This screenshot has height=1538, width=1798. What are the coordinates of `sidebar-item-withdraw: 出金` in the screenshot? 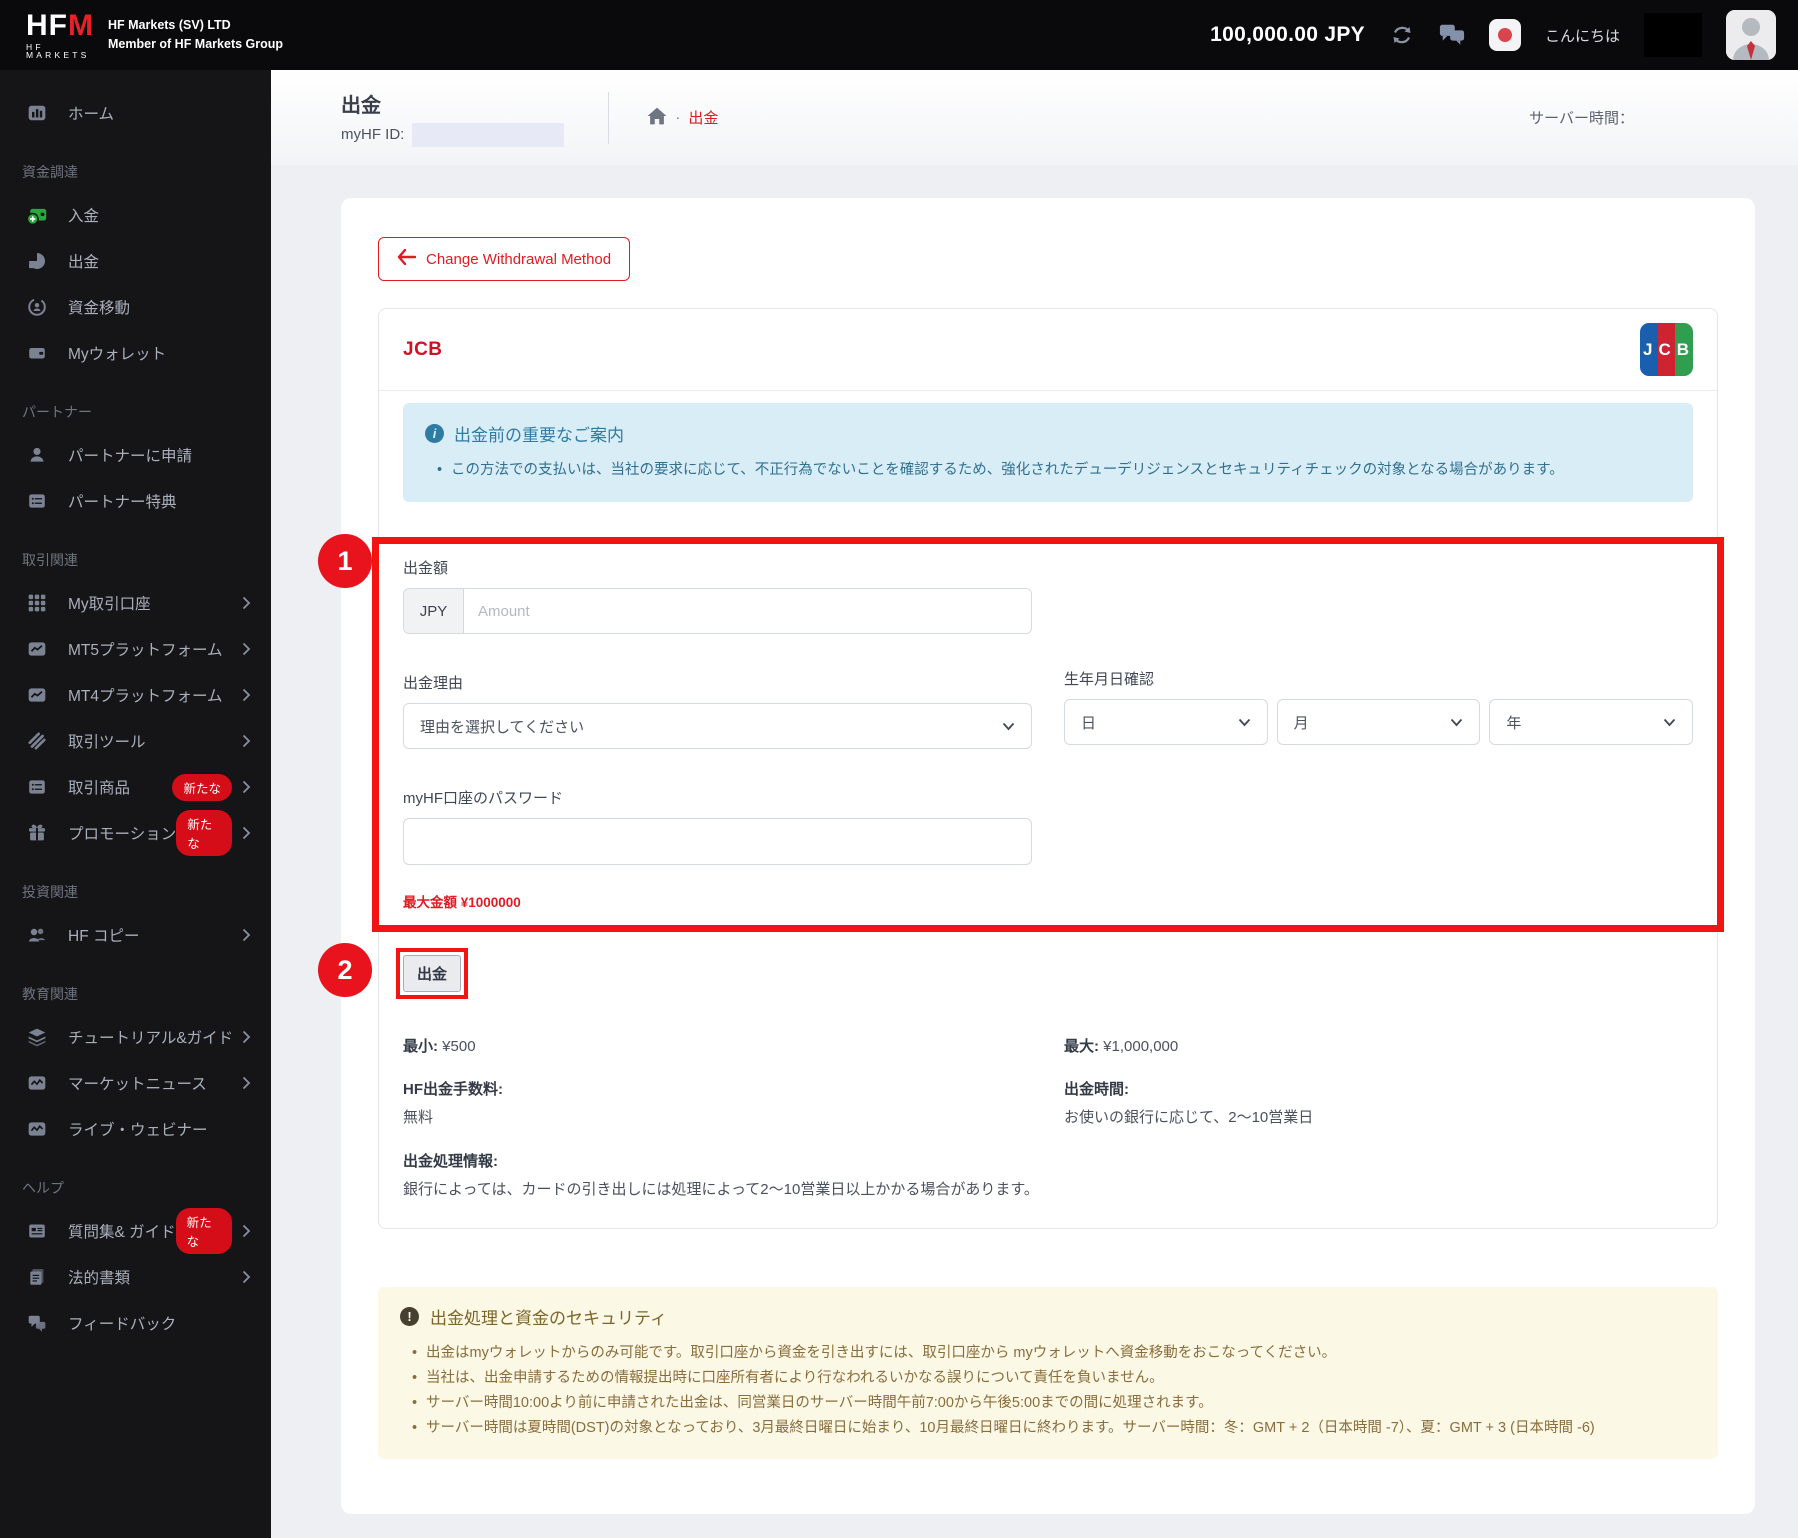 It's located at (135, 261).